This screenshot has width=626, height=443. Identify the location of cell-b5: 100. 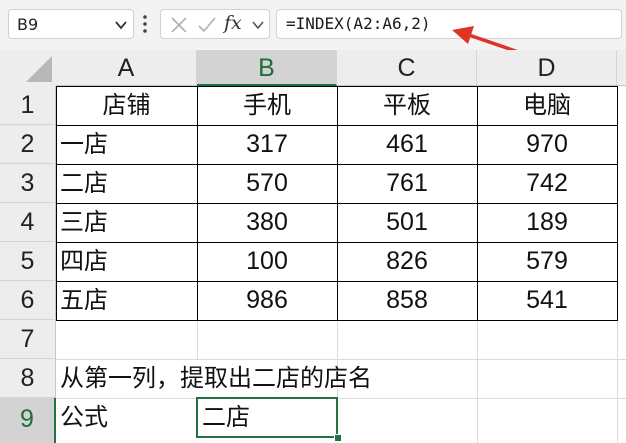
(267, 261).